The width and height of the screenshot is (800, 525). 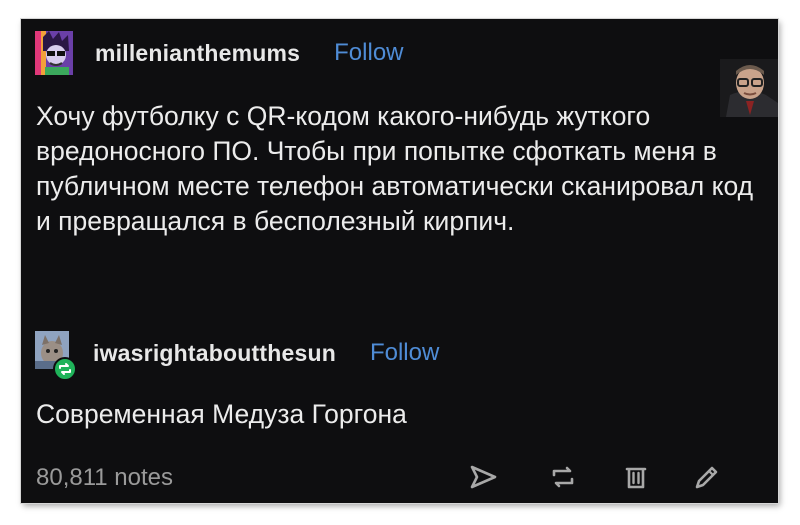 I want to click on reblog-icon, so click(x=563, y=477).